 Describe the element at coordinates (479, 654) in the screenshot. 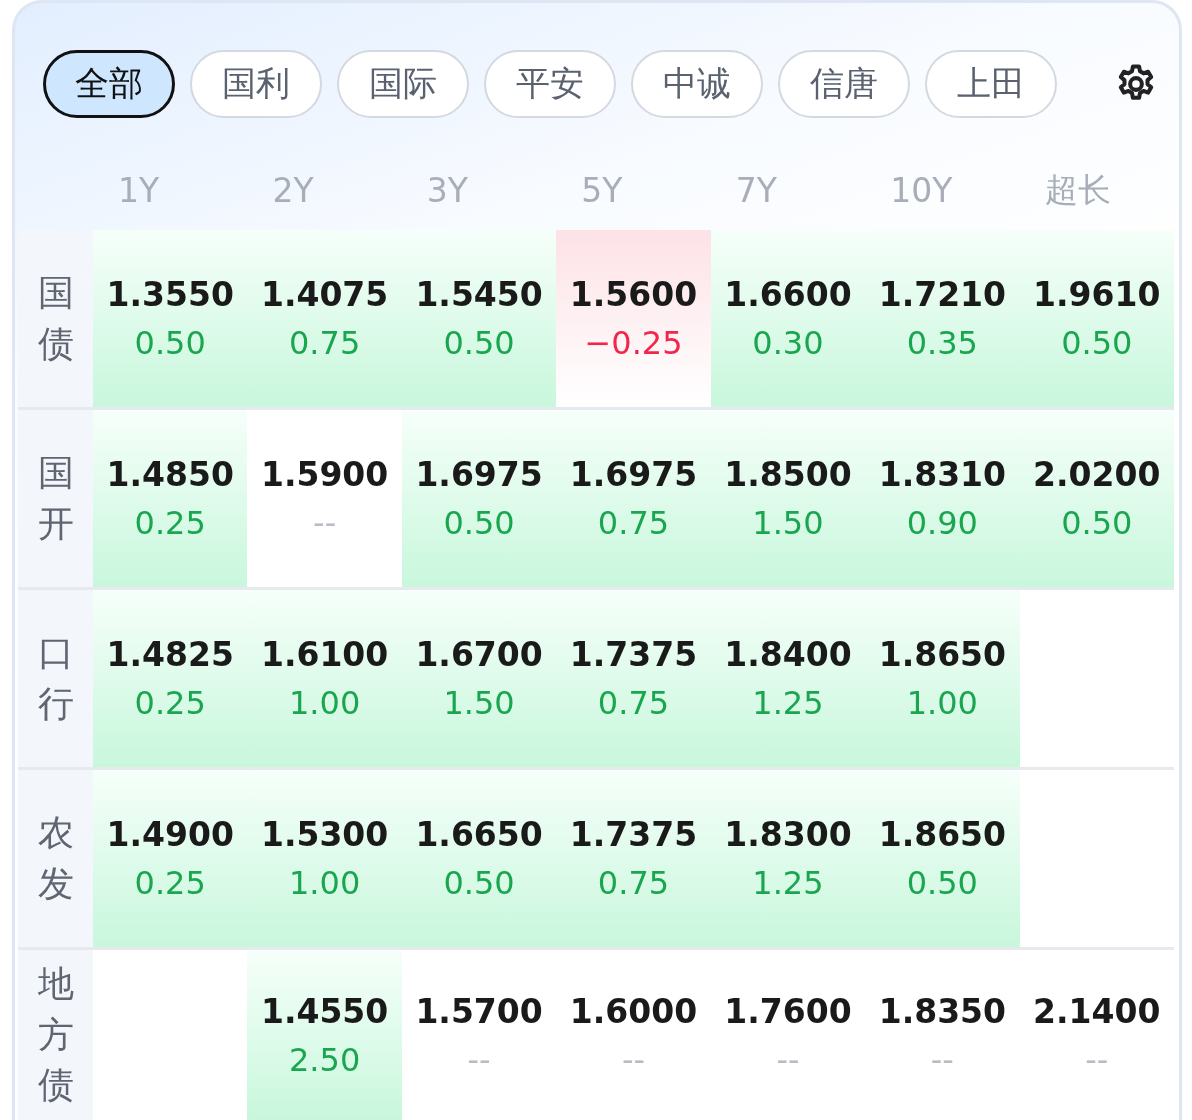

I see `yield-value: 1.6700` at that location.